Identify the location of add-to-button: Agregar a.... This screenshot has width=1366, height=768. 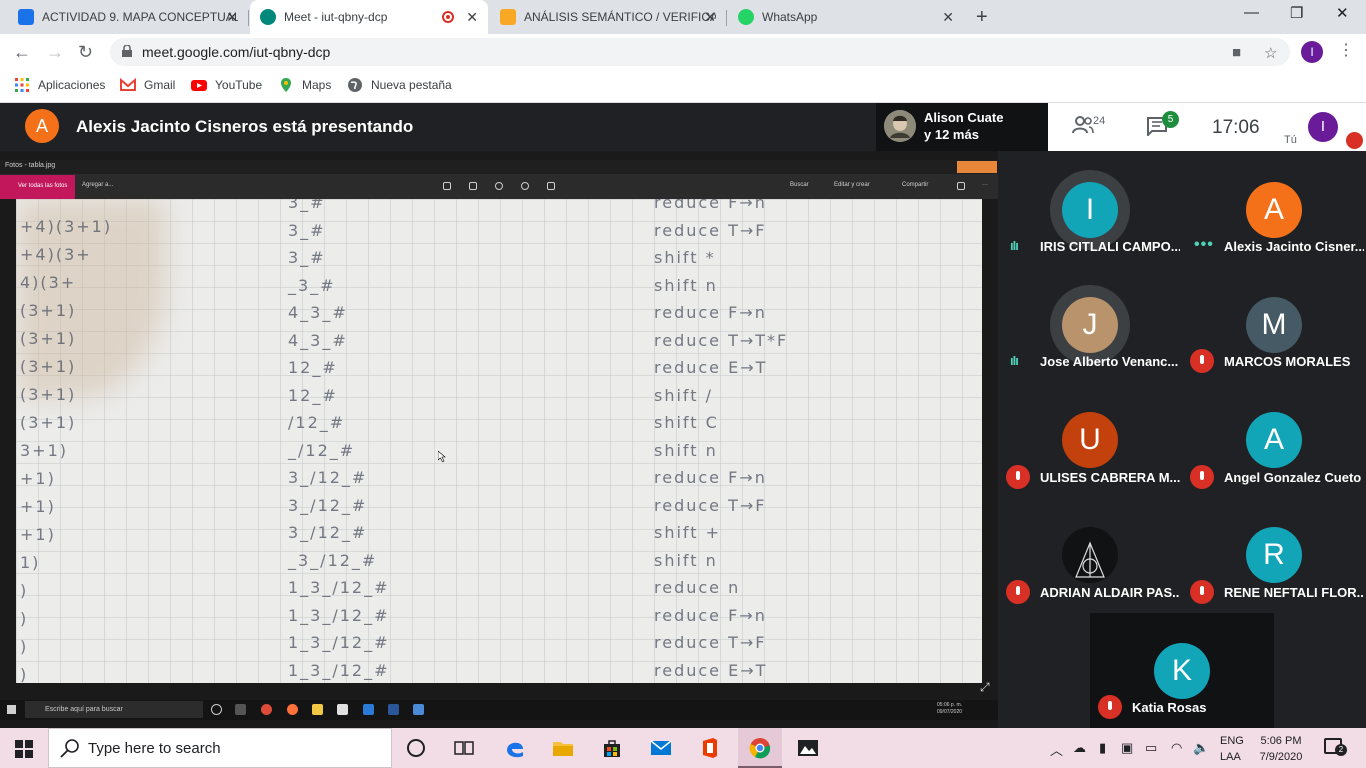
(98, 185).